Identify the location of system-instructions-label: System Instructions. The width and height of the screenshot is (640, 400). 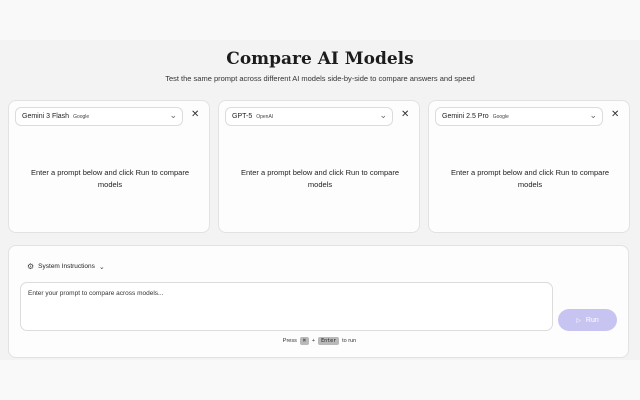
(66, 266).